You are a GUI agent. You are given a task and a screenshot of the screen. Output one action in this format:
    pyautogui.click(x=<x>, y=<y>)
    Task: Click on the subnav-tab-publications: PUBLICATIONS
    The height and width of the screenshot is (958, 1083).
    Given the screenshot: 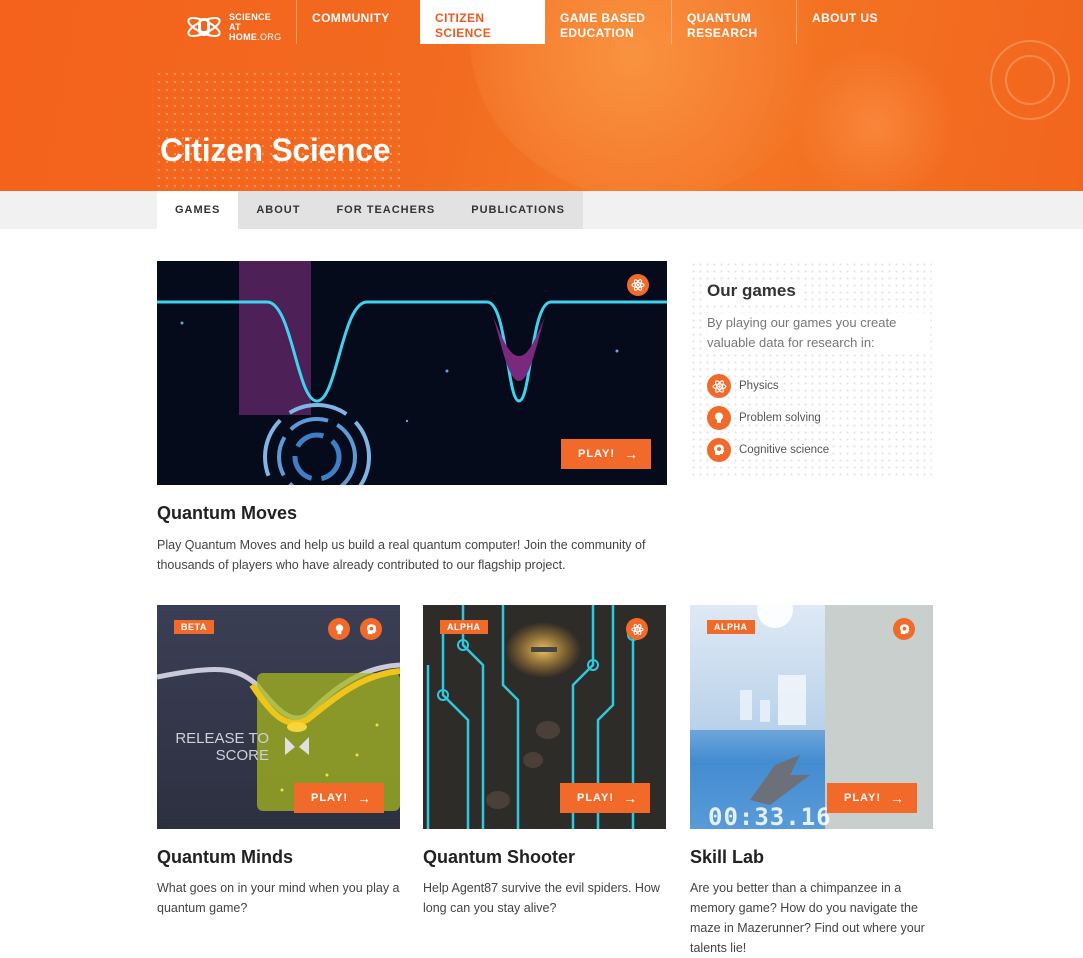 What is the action you would take?
    pyautogui.click(x=518, y=210)
    